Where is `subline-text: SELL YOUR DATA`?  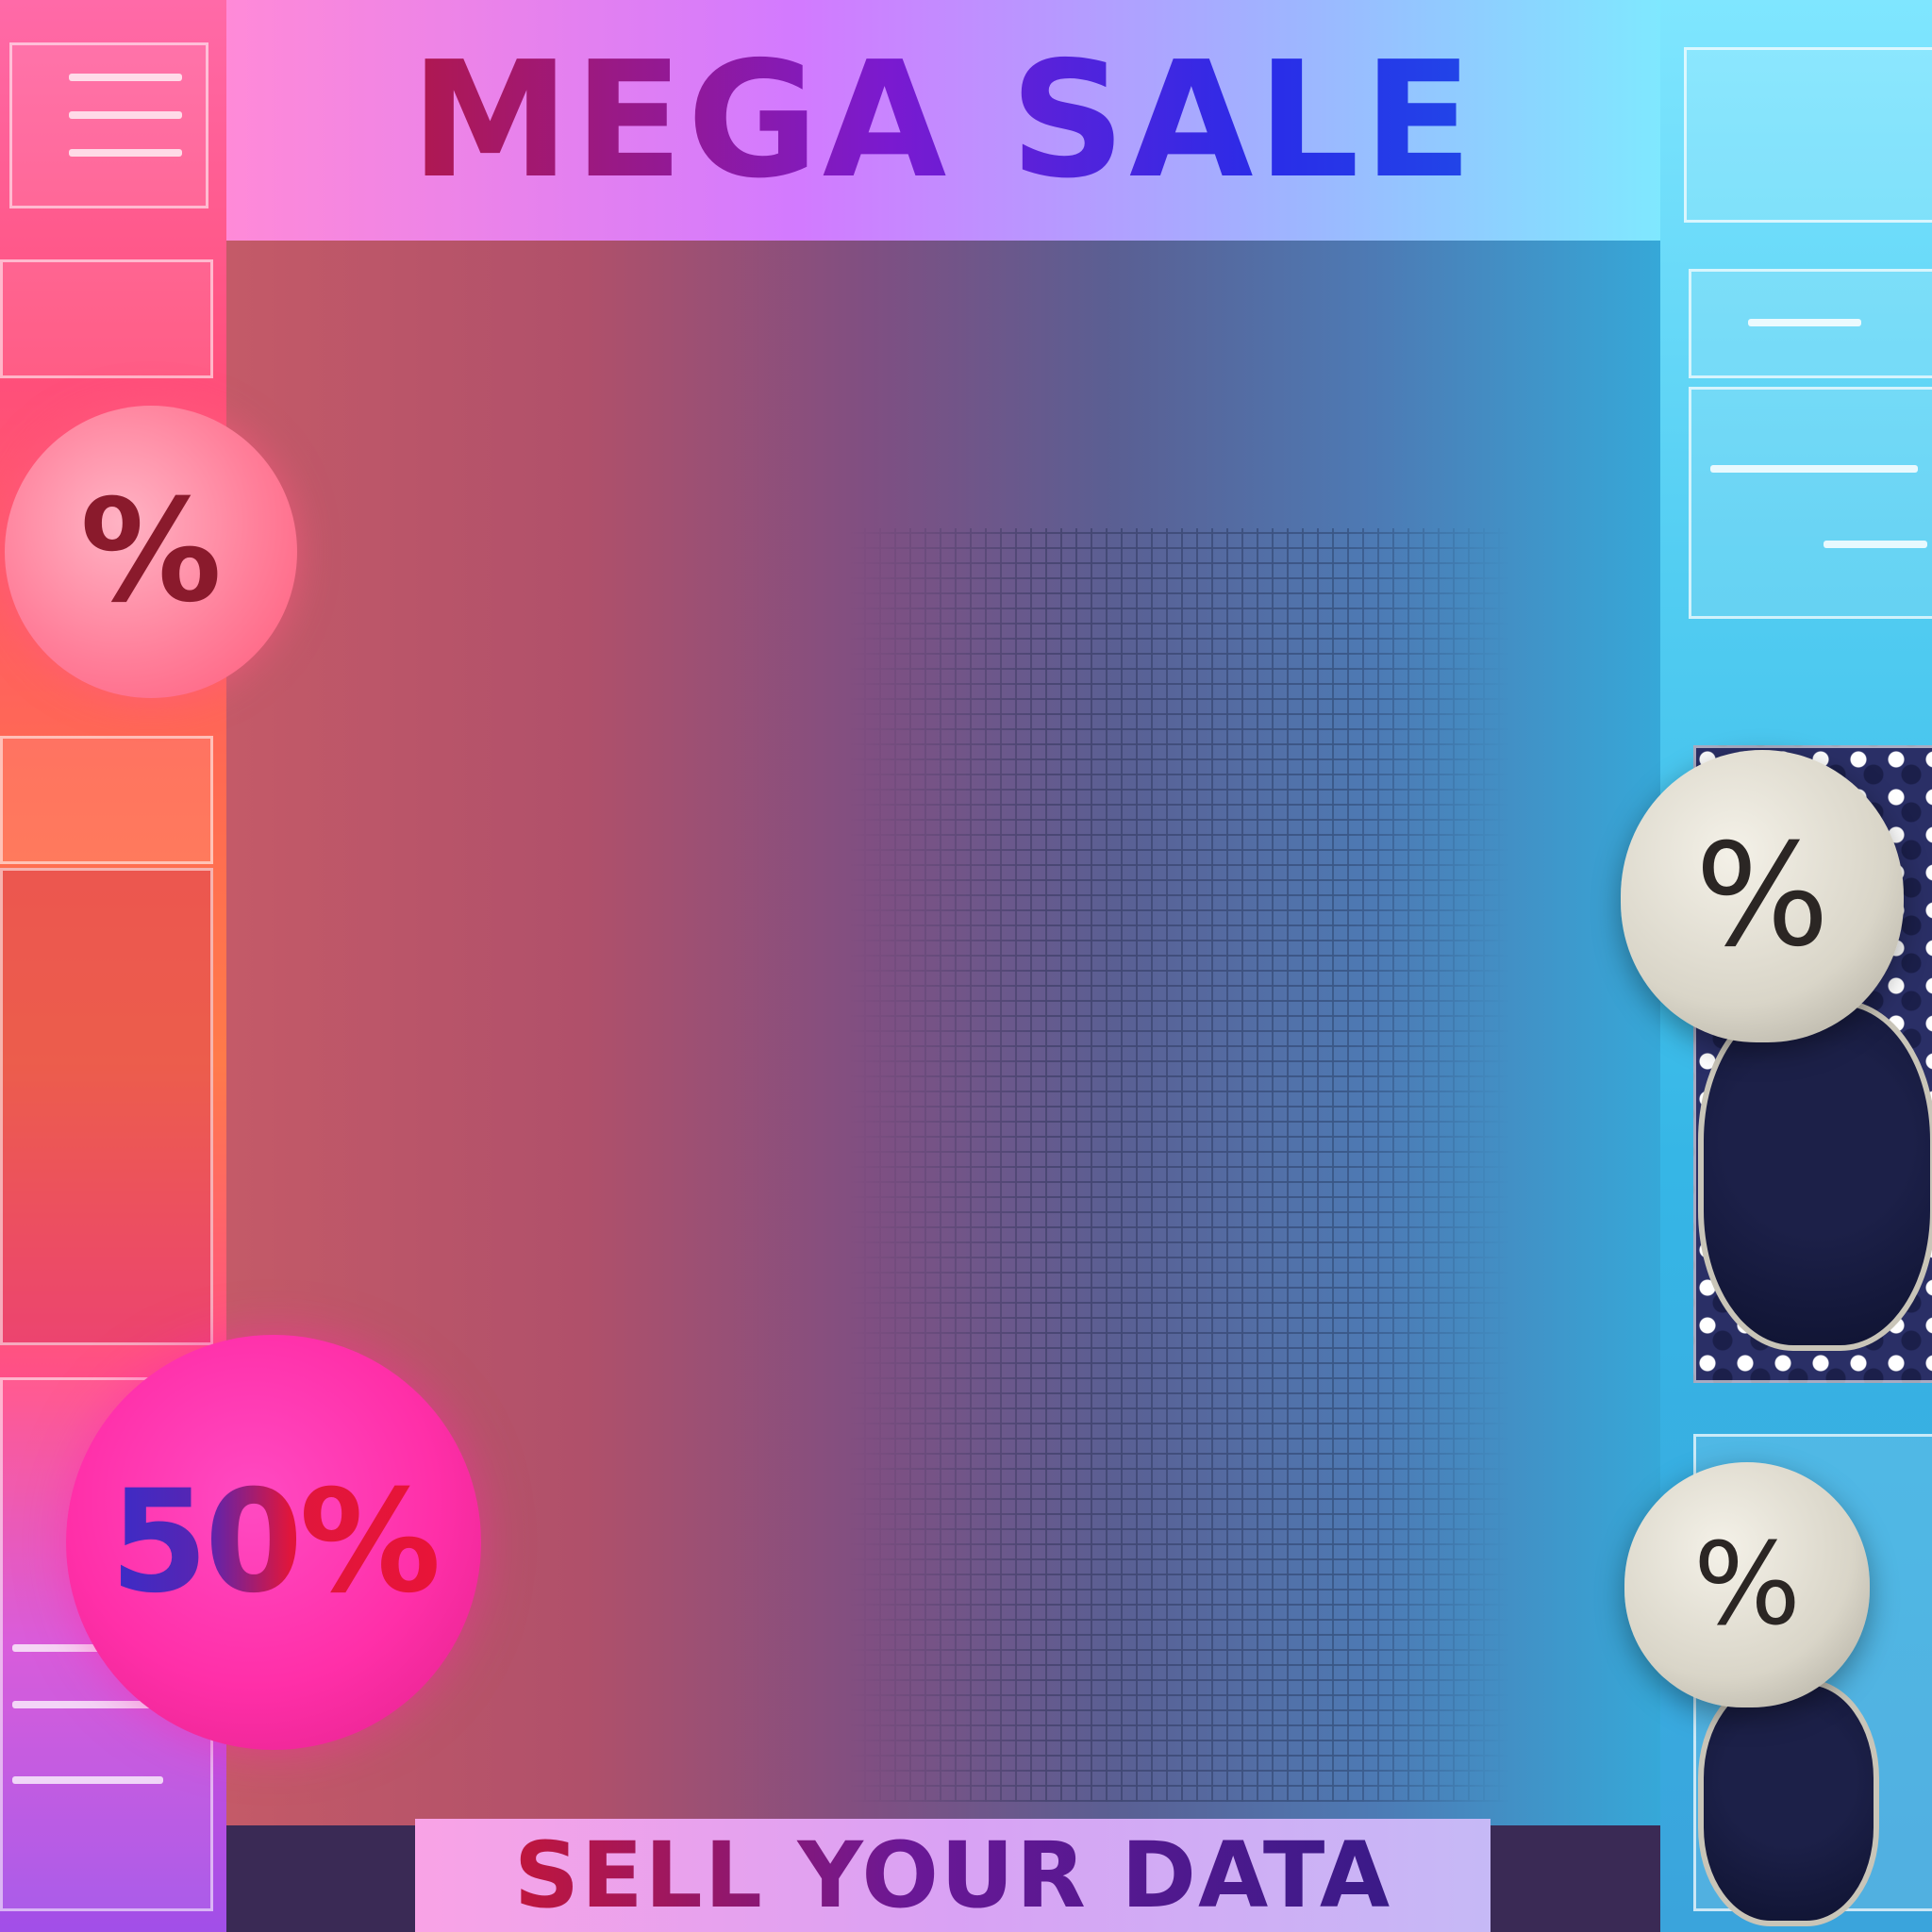 subline-text: SELL YOUR DATA is located at coordinates (953, 1876).